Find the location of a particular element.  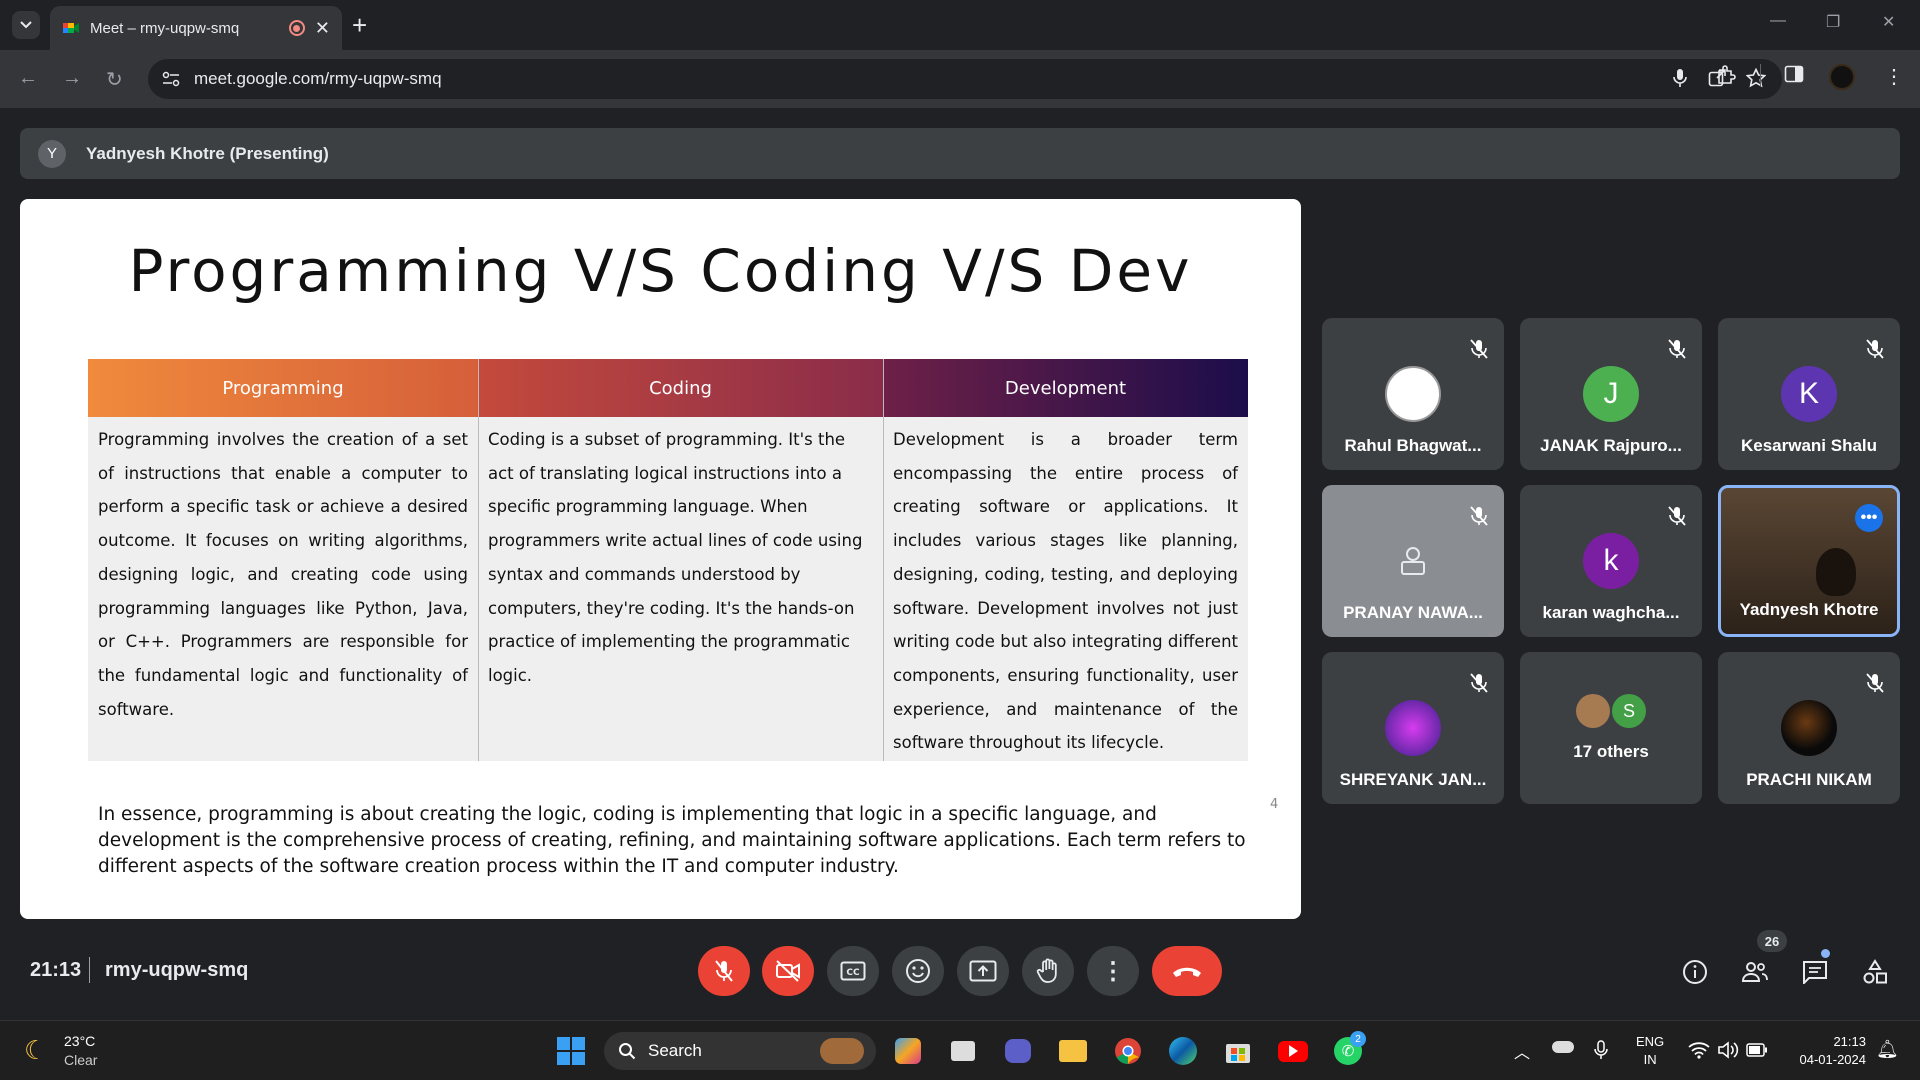

present-screen-button is located at coordinates (983, 971).